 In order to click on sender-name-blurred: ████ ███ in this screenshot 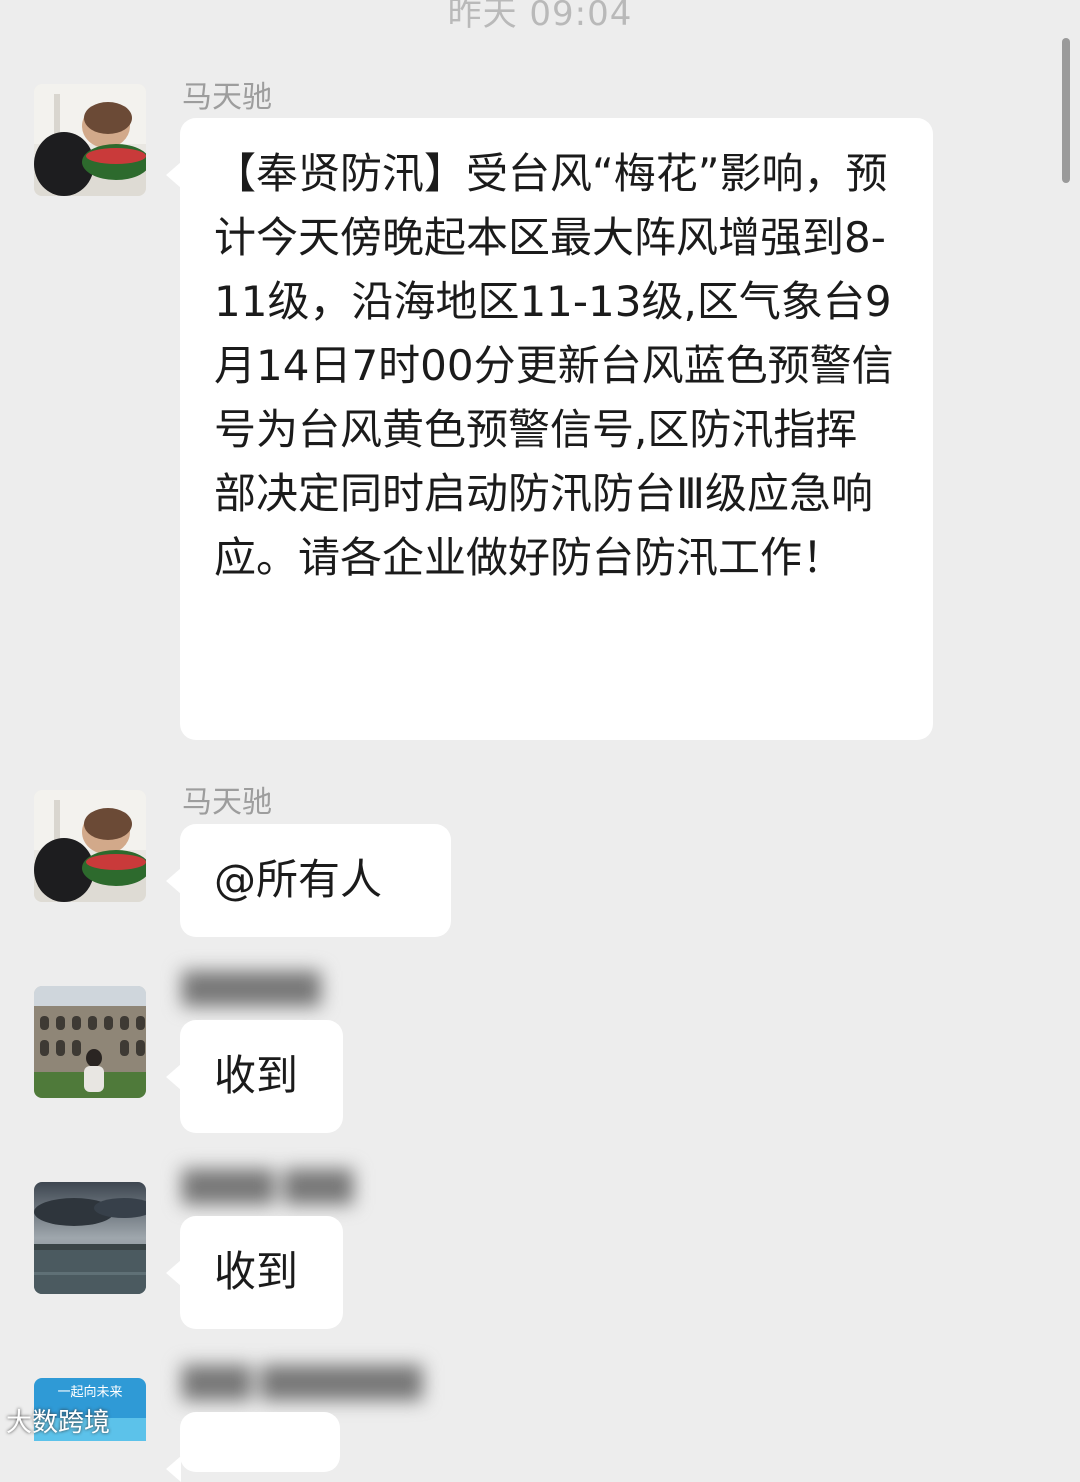, I will do `click(268, 1187)`.